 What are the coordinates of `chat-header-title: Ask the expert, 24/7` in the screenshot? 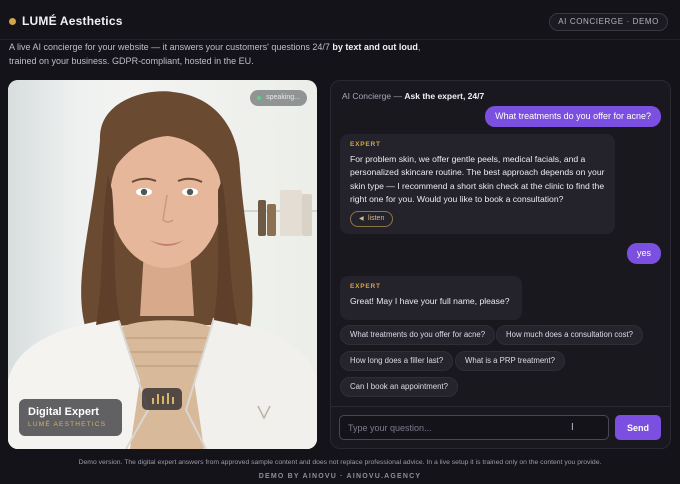 It's located at (444, 96).